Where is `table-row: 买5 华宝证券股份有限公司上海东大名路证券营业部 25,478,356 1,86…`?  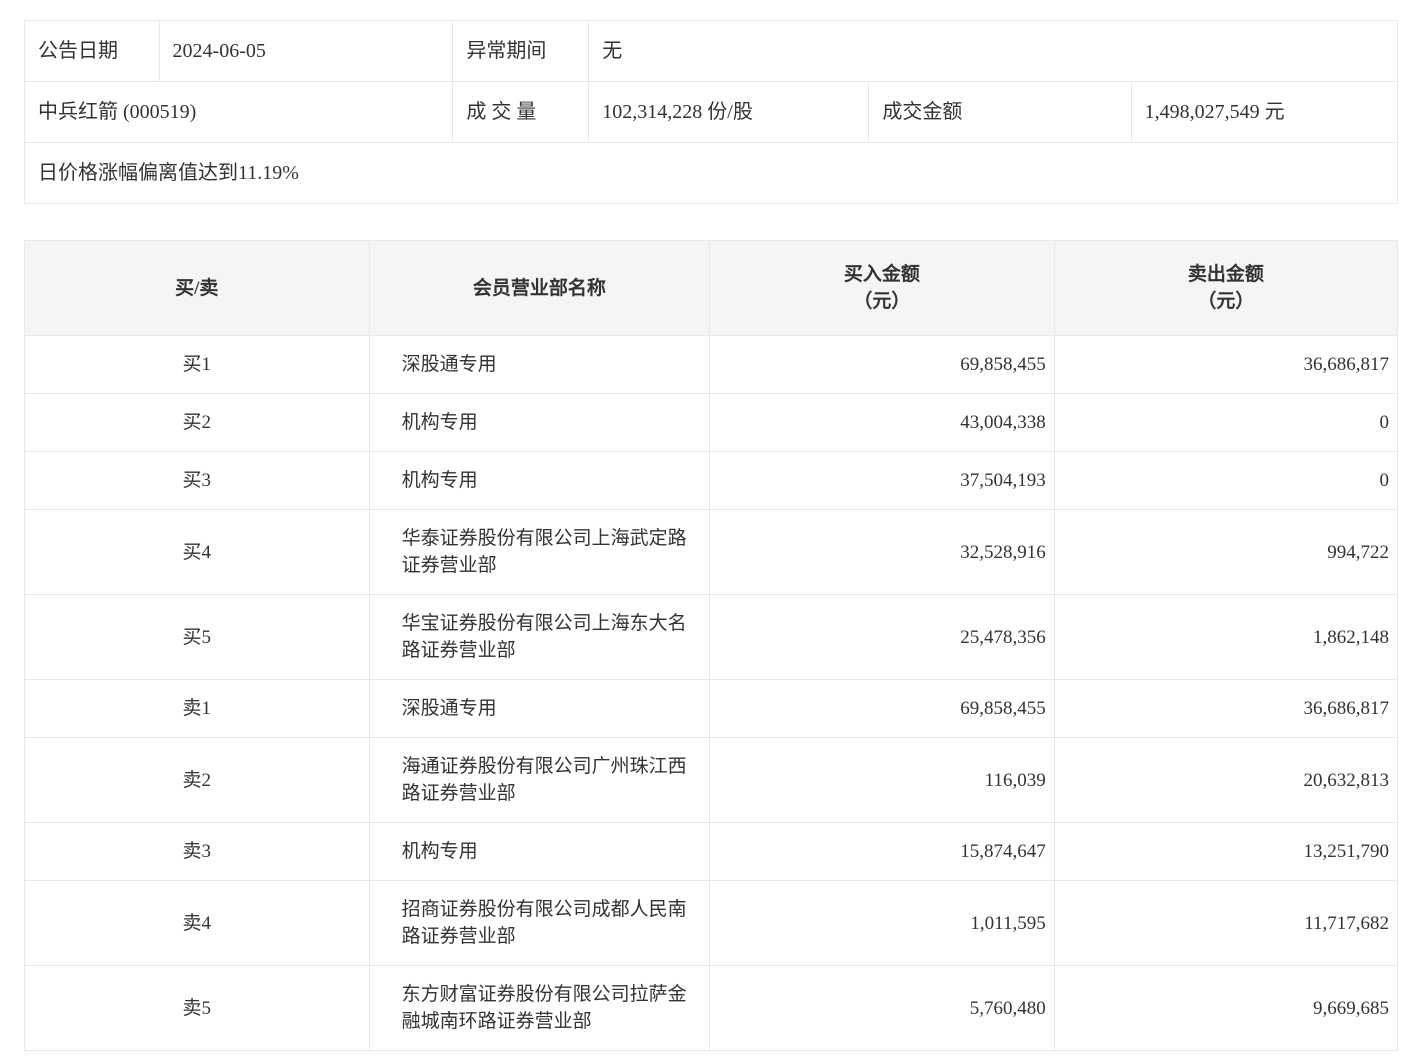
table-row: 买5 华宝证券股份有限公司上海东大名路证券营业部 25,478,356 1,86… is located at coordinates (711, 637).